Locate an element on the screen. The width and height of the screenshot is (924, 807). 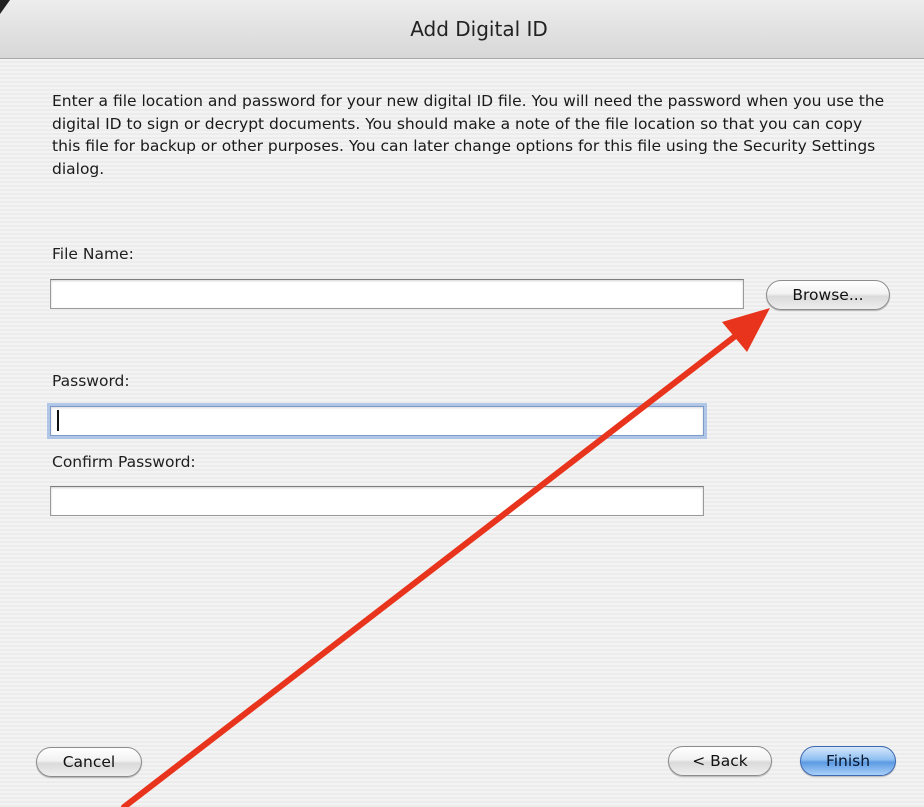
back-button: < Back is located at coordinates (720, 761).